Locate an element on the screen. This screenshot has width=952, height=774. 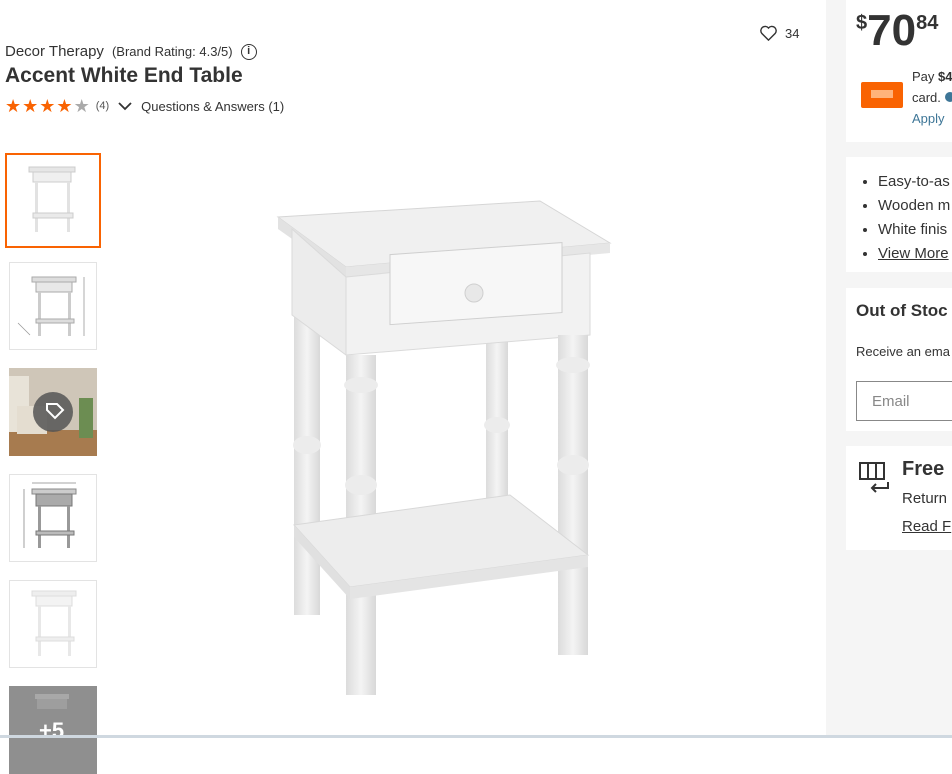
credit-offer: Pay $4 card. Apply is located at coordinates (932, 97).